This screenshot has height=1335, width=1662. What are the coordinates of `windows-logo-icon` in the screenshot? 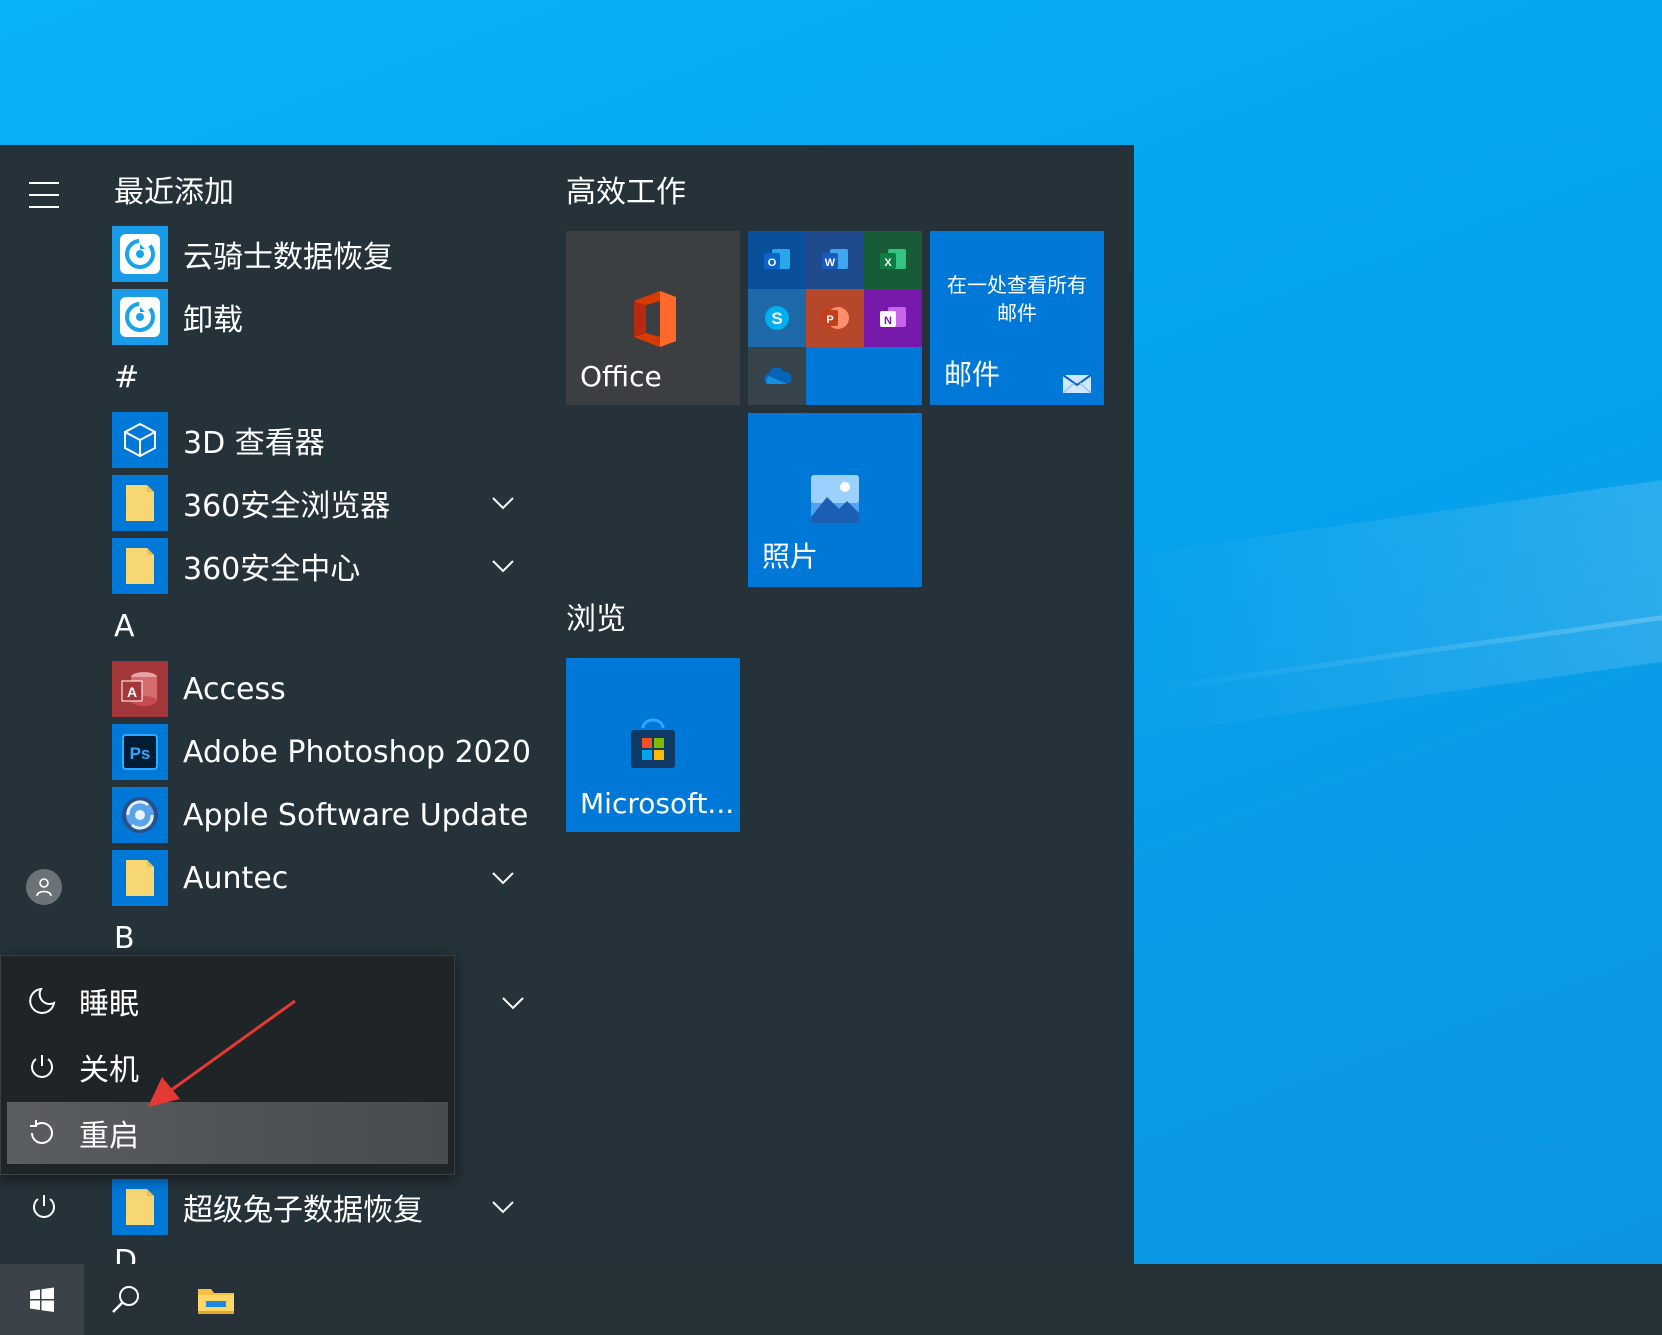 It's located at (42, 1299).